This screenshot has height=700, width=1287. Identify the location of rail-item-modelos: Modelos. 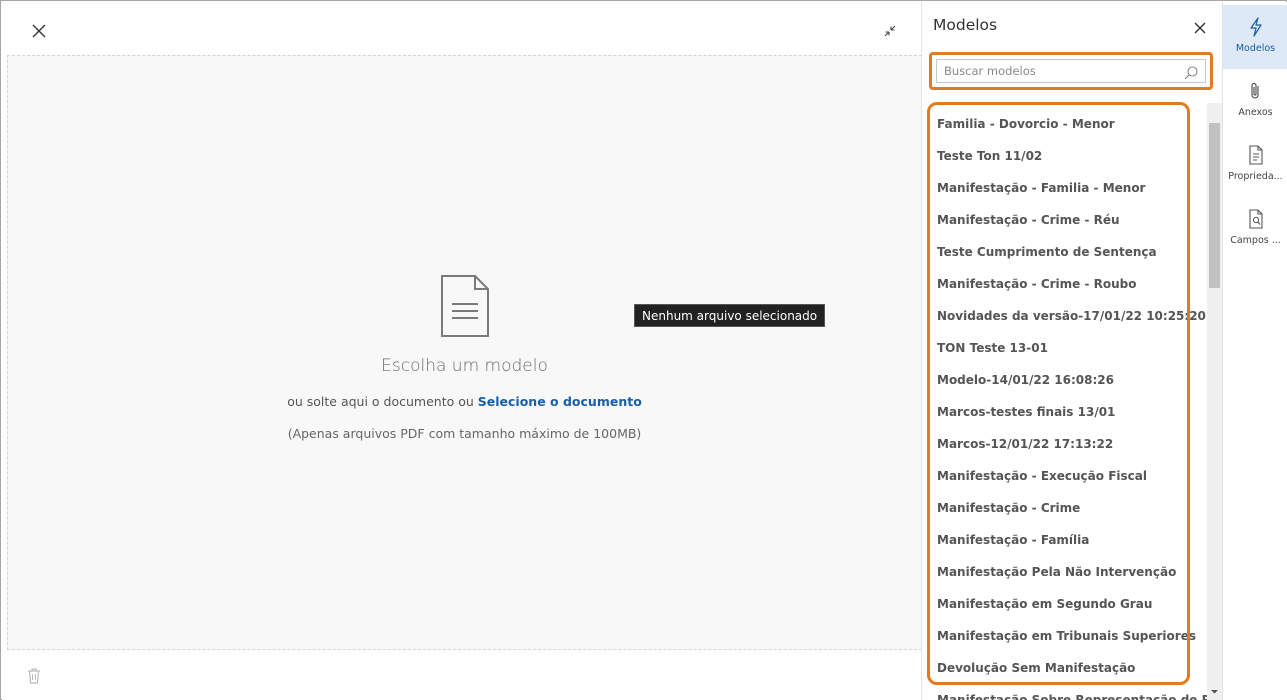
(1255, 37).